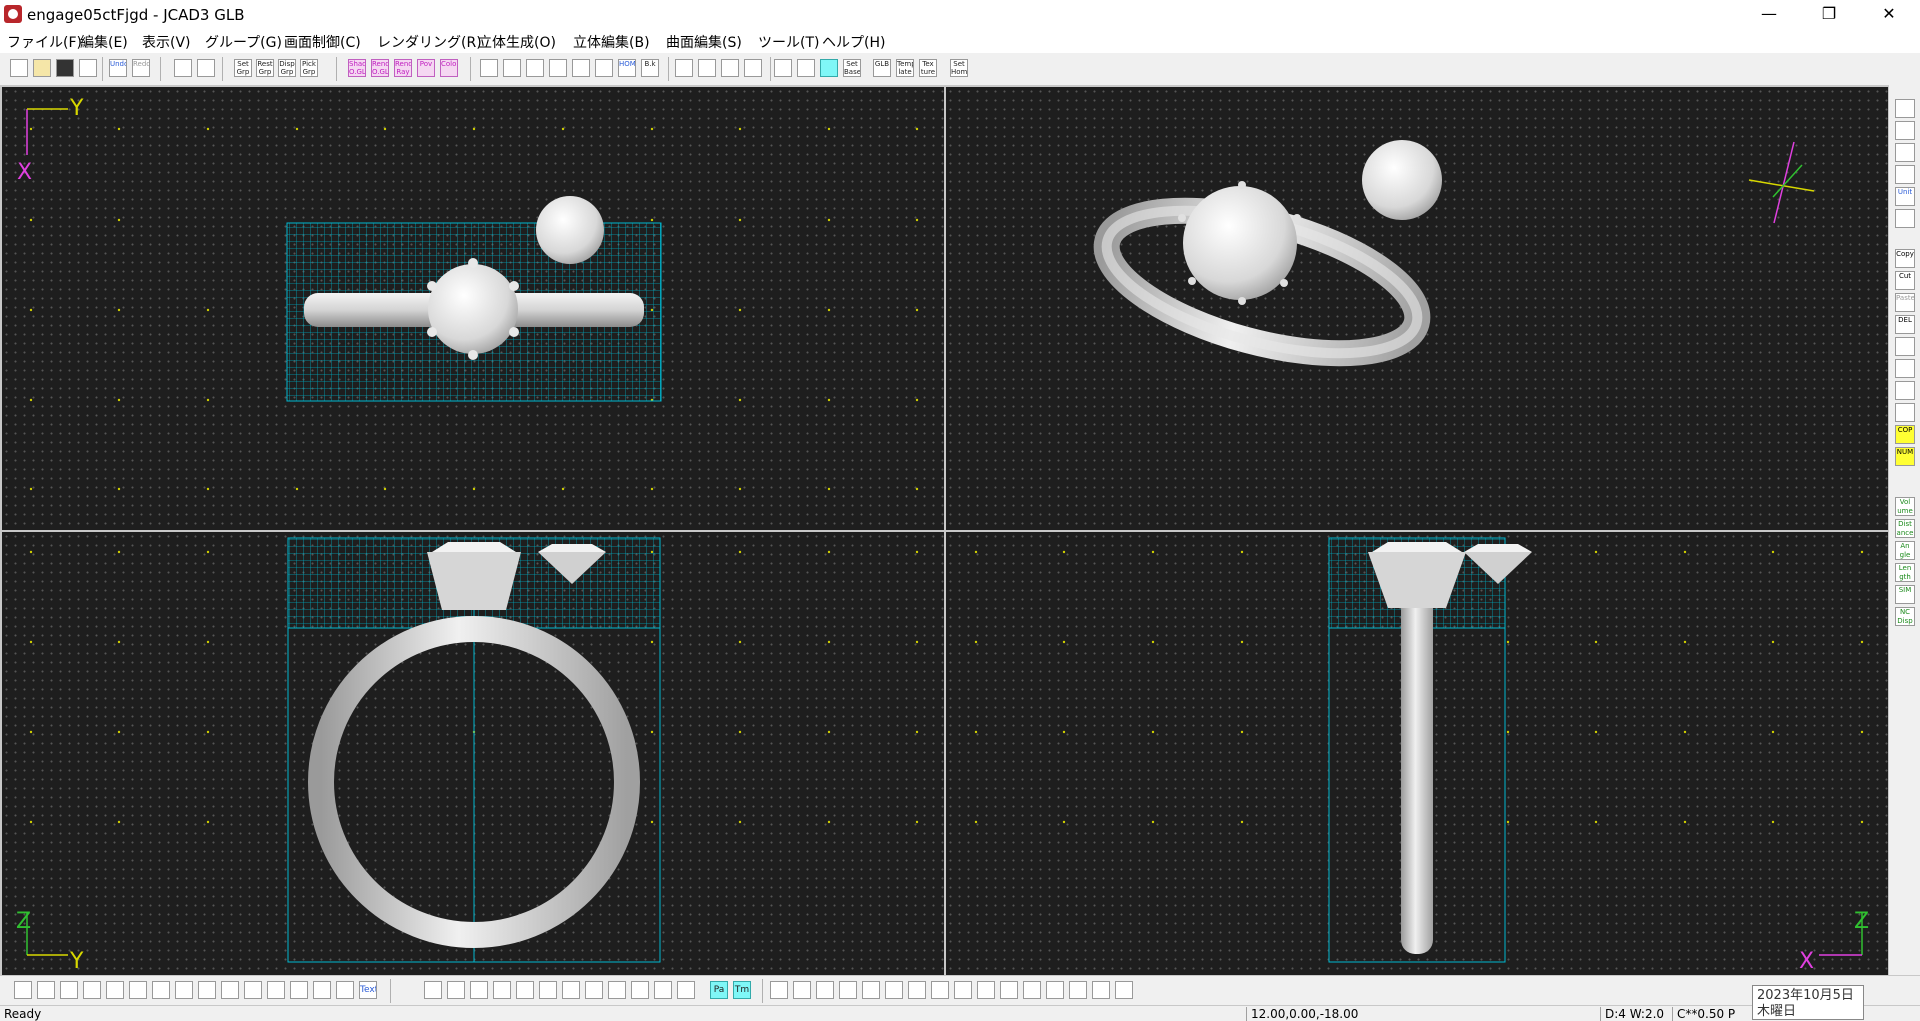 The width and height of the screenshot is (1920, 1021). Describe the element at coordinates (963, 990) in the screenshot. I see `morph-icon` at that location.